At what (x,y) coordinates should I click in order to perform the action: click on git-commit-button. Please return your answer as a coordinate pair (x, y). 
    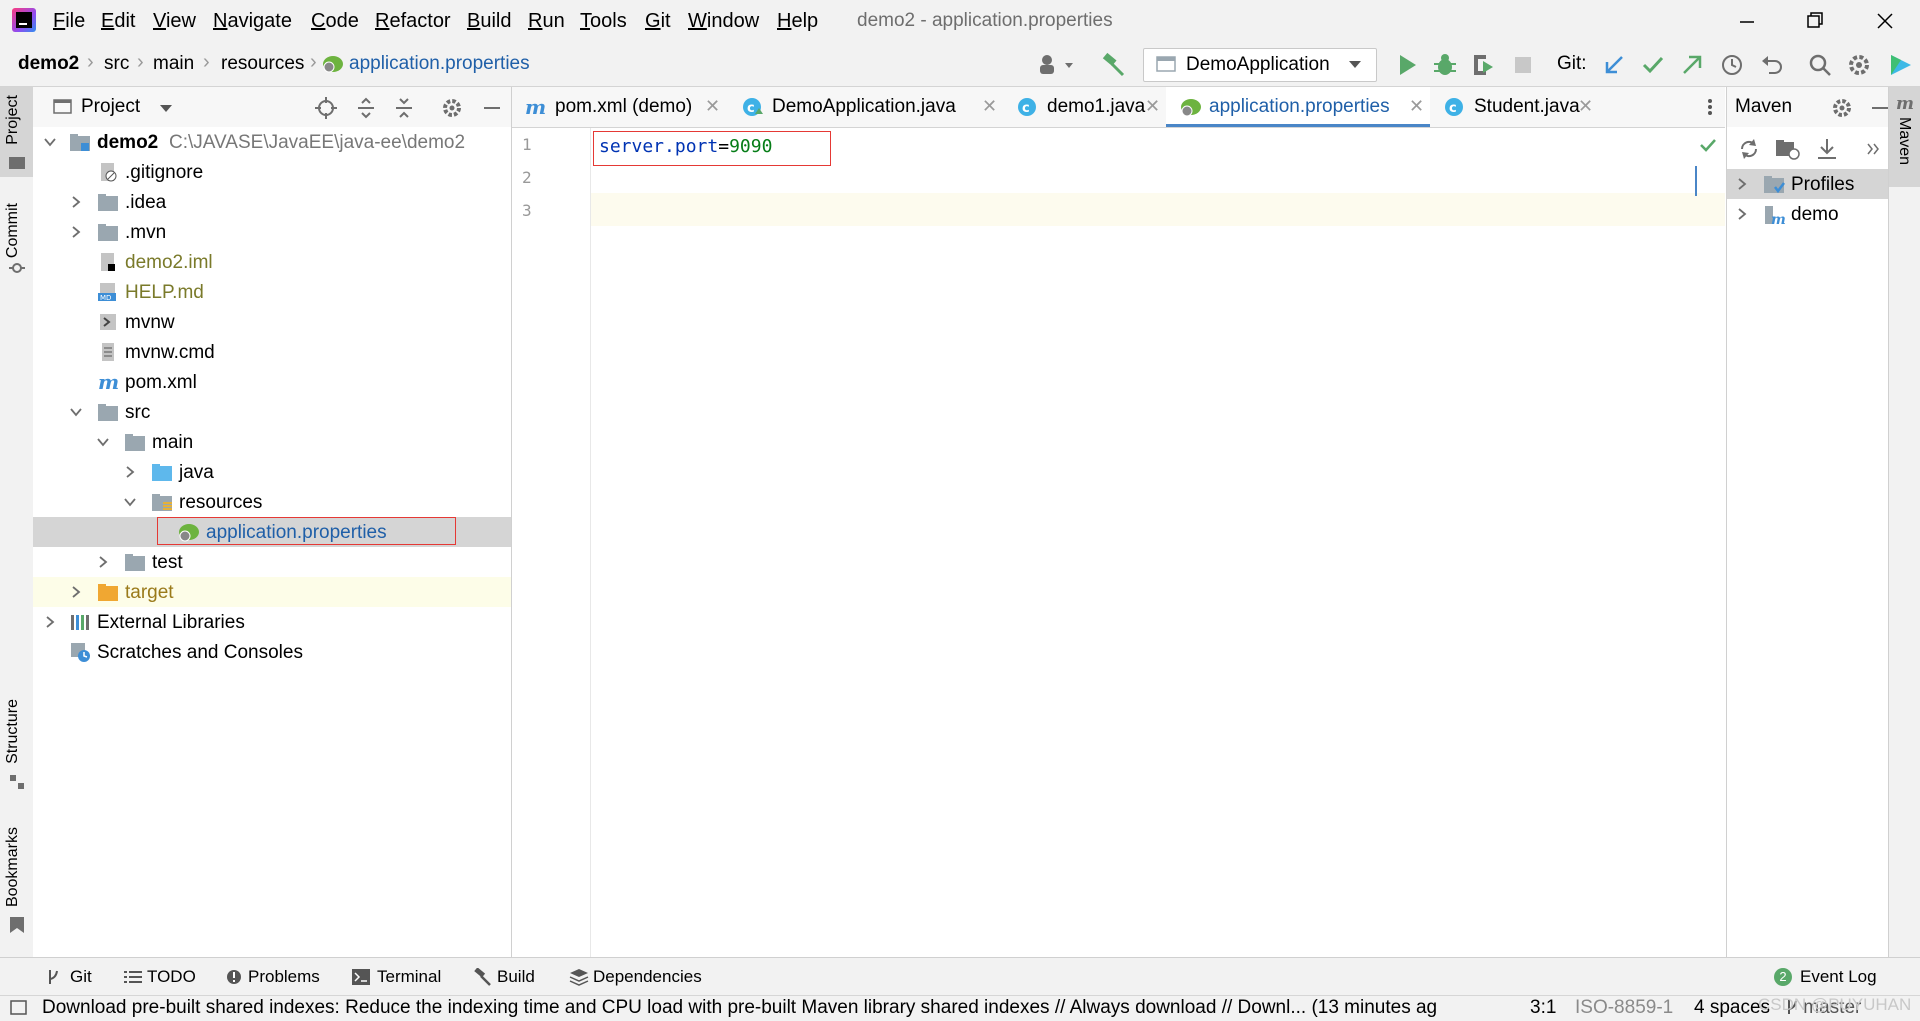
    Looking at the image, I should click on (1653, 65).